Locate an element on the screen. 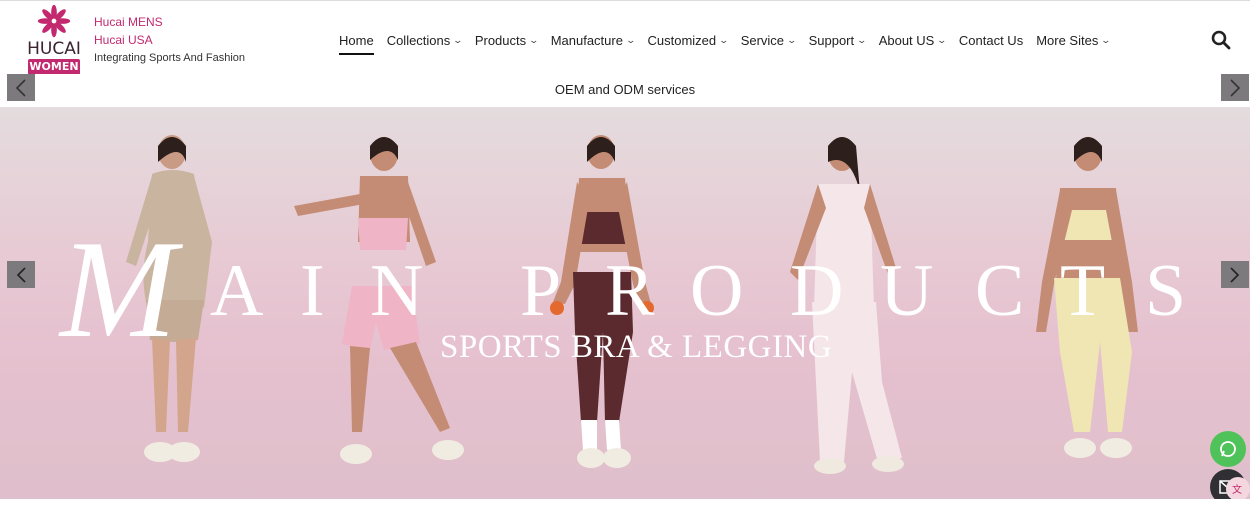 The width and height of the screenshot is (1250, 507). hero-title-letter: M is located at coordinates (118, 289).